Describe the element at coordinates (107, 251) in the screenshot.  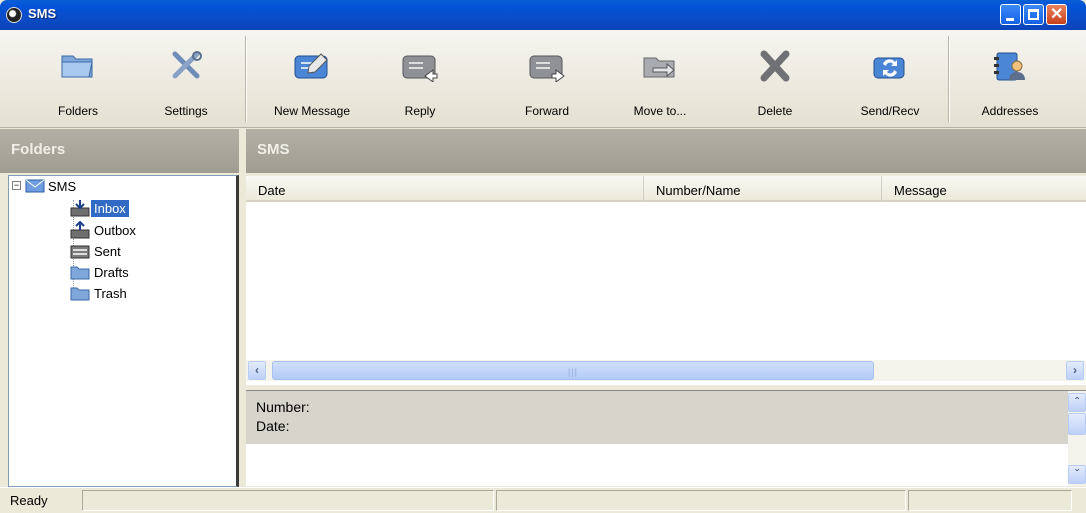
I see `tree-label-sent: Sent` at that location.